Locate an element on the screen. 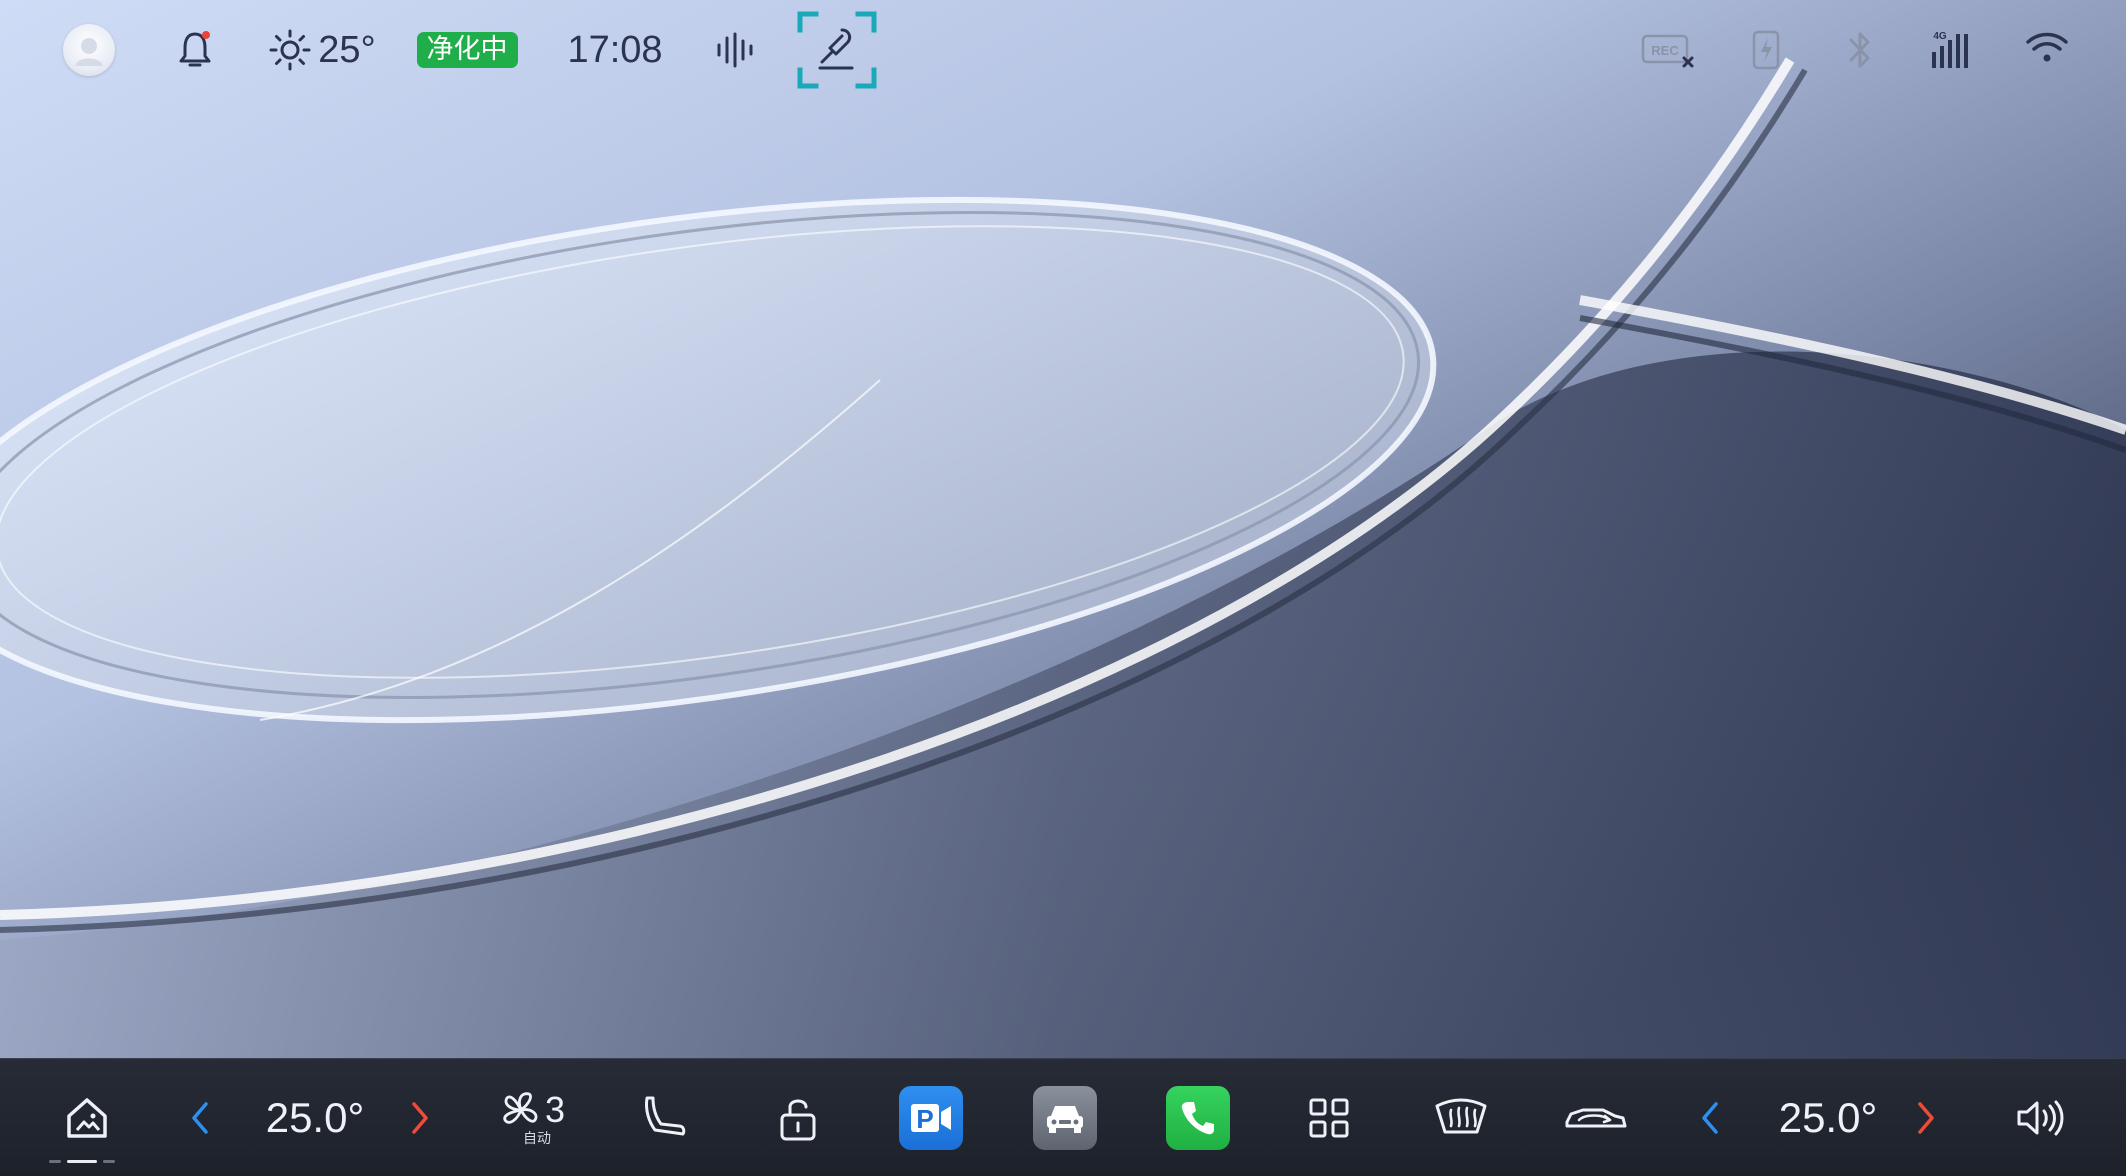  phone-app is located at coordinates (1198, 1117).